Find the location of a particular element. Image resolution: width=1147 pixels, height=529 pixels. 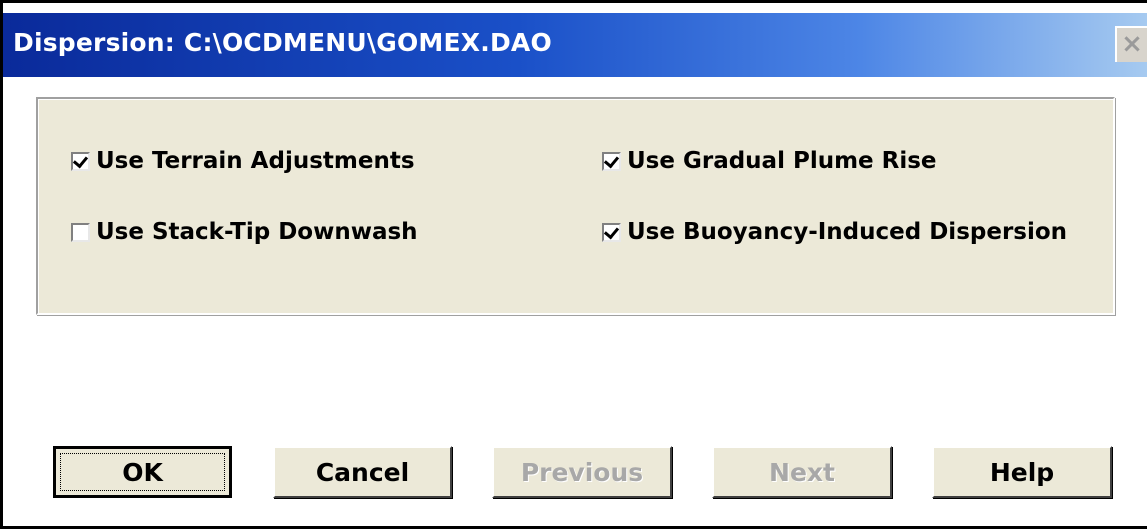

help-button-label: Help is located at coordinates (1022, 472).